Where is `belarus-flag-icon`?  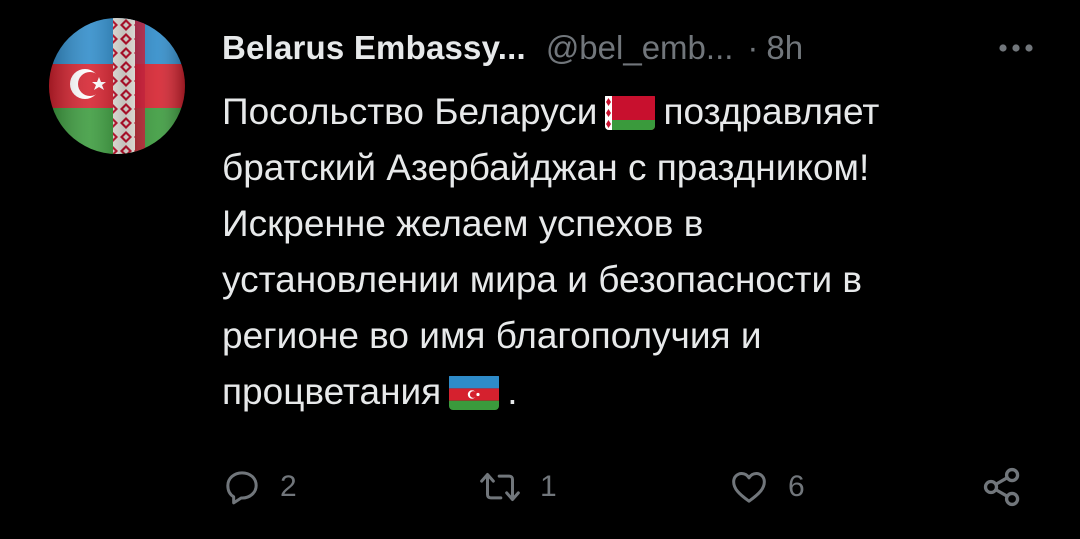 belarus-flag-icon is located at coordinates (630, 111).